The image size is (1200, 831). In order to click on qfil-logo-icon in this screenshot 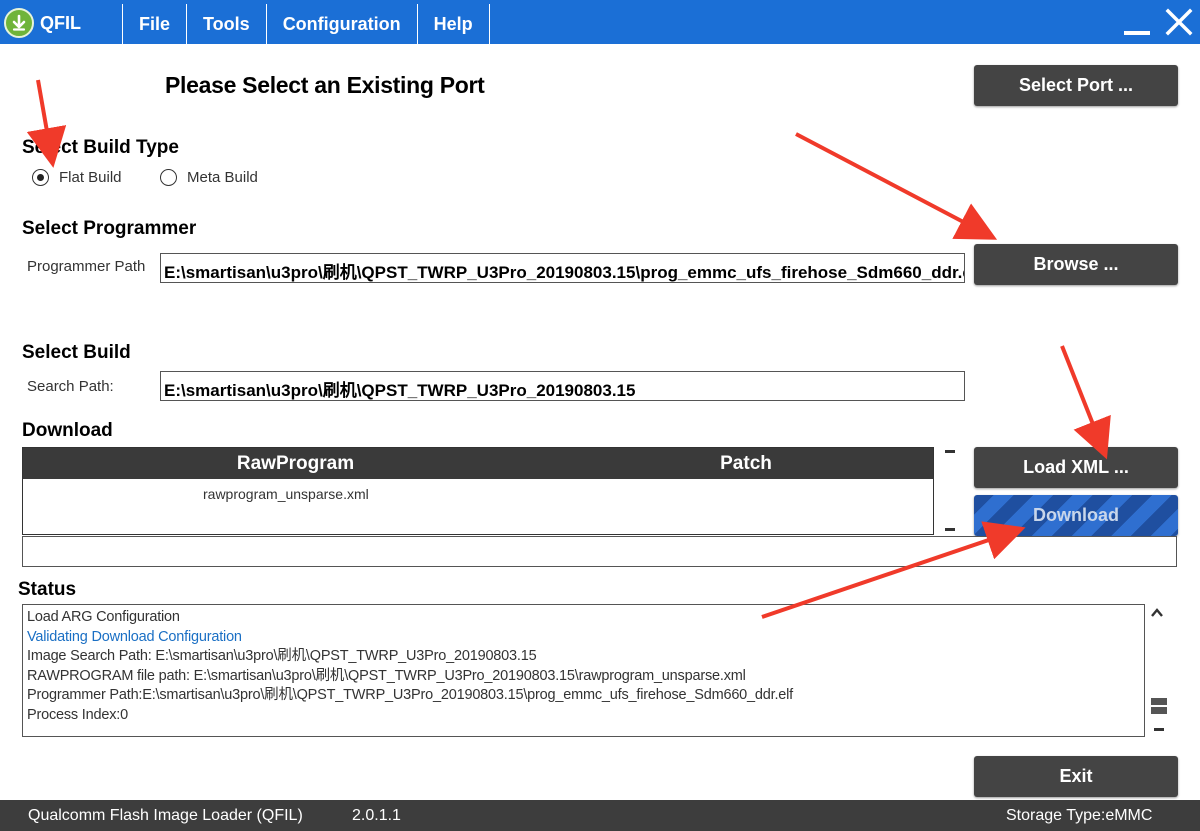, I will do `click(19, 23)`.